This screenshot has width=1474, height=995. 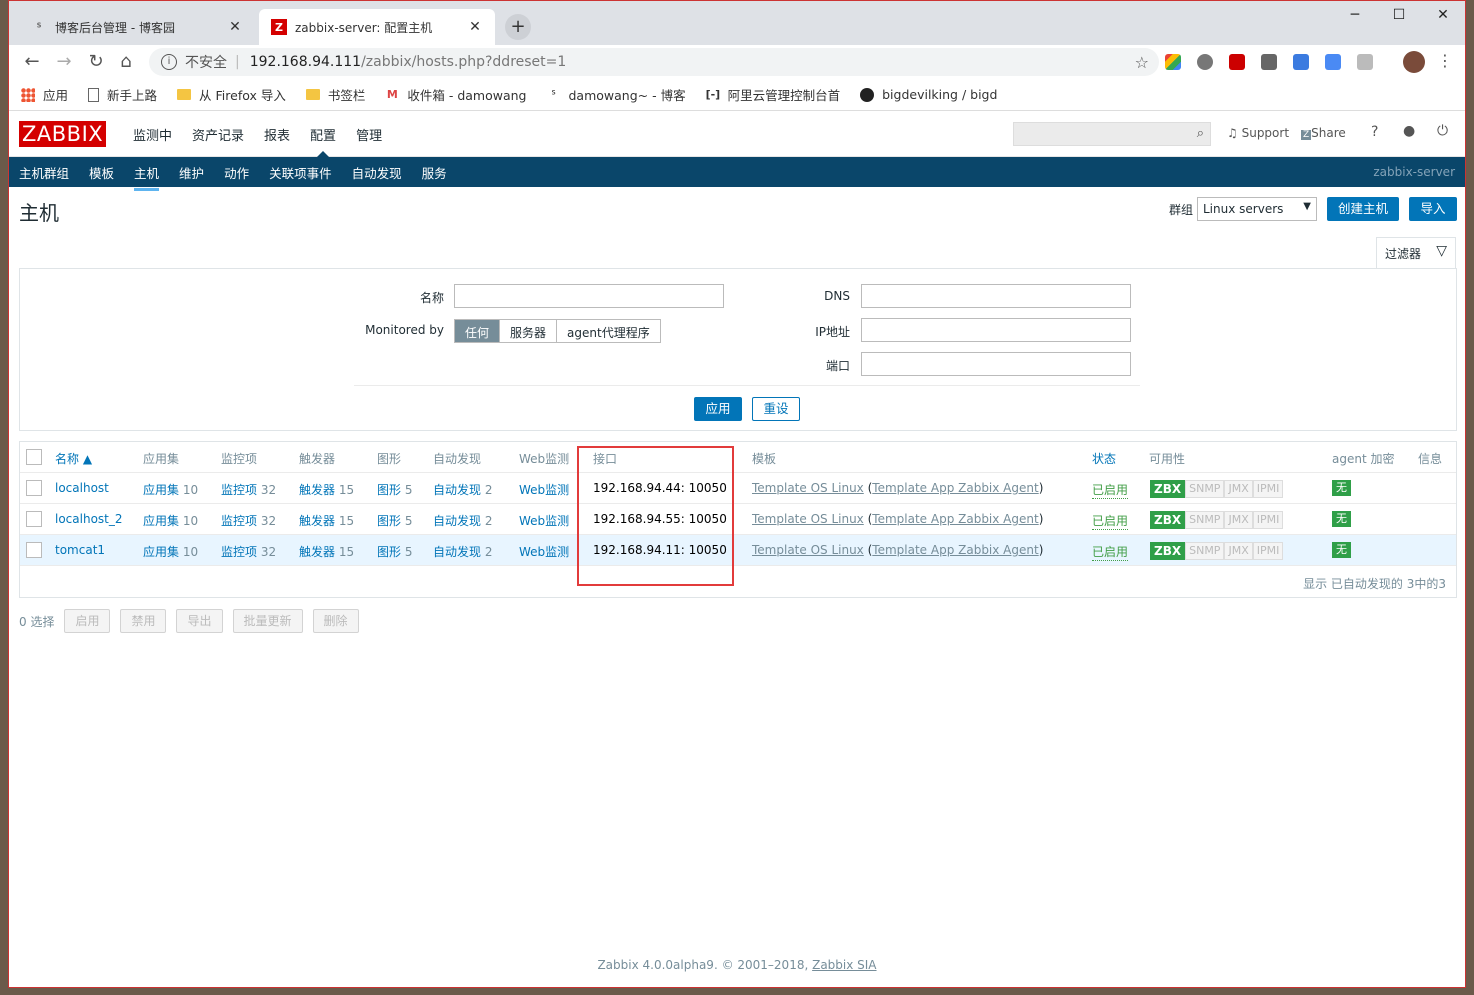 I want to click on filter-tab: 过滤器 ▽, so click(x=1416, y=253).